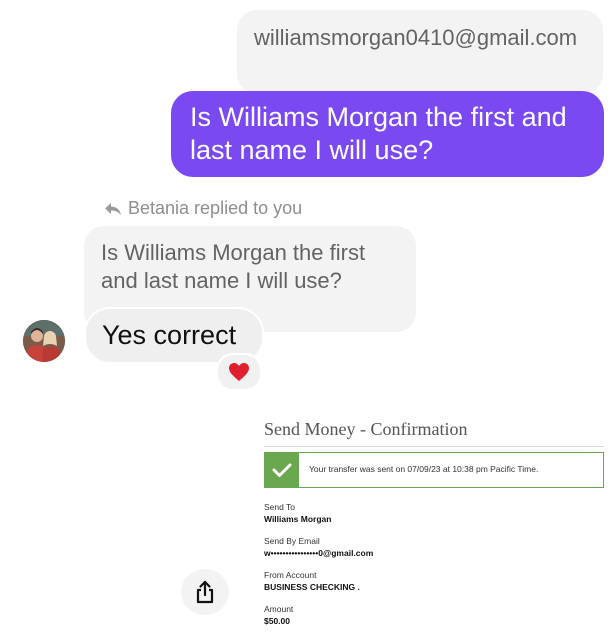 This screenshot has width=615, height=640. Describe the element at coordinates (434, 446) in the screenshot. I see `title-divider` at that location.